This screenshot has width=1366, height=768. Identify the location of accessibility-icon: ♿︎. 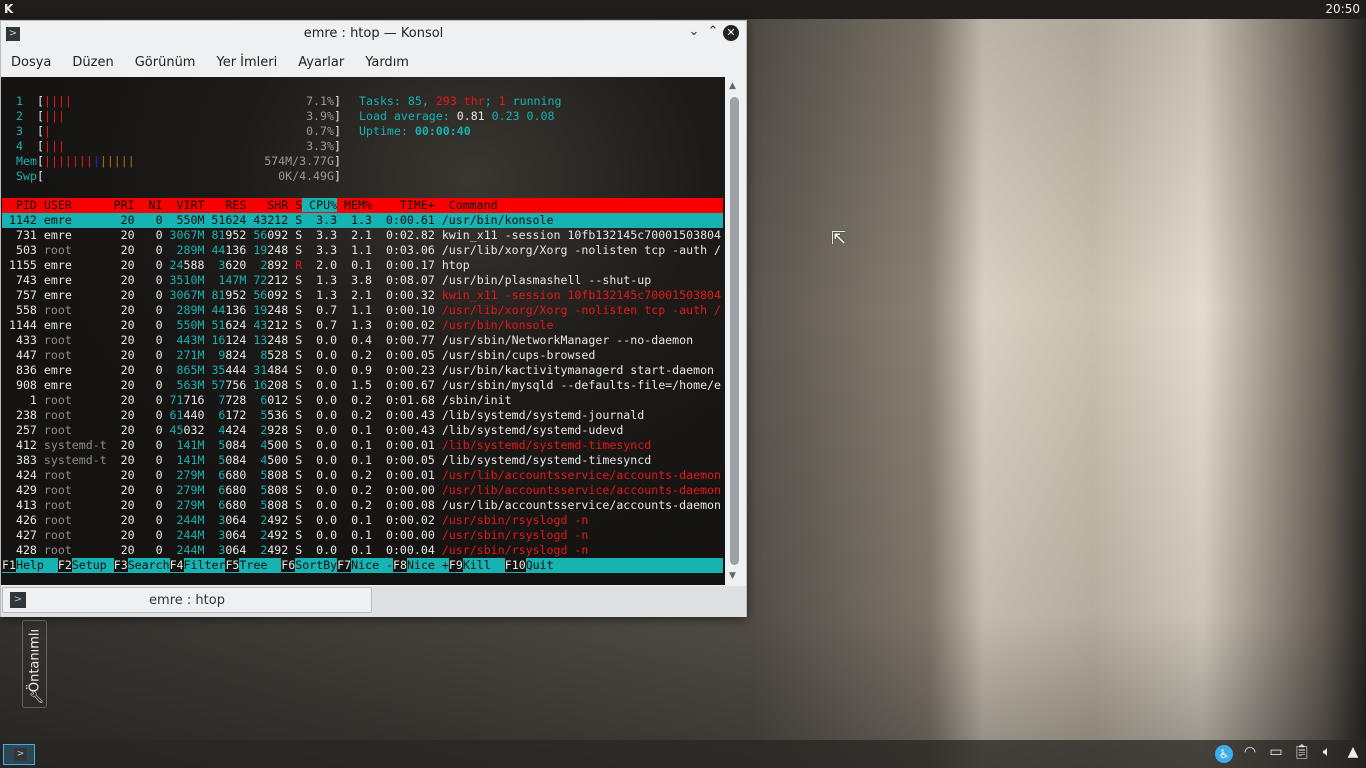
(1224, 754).